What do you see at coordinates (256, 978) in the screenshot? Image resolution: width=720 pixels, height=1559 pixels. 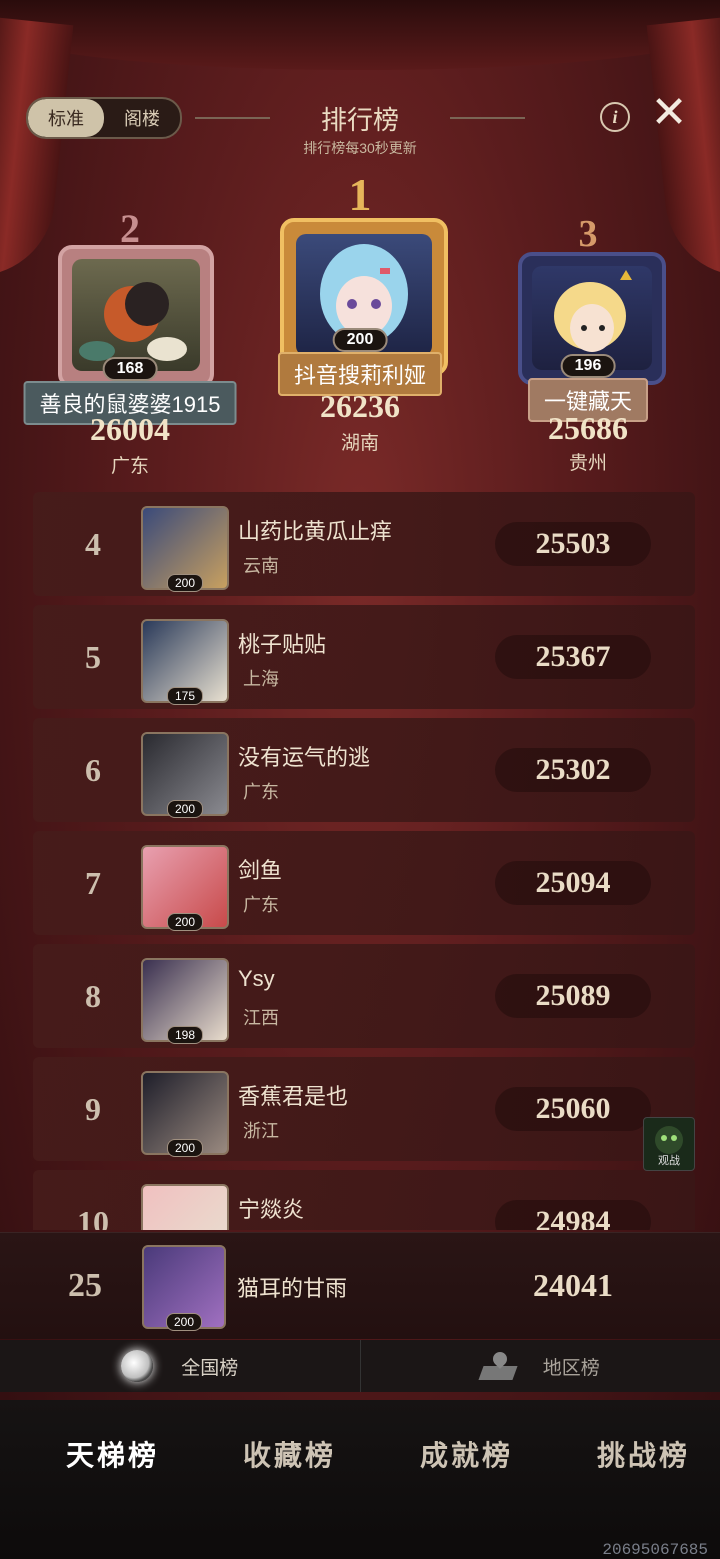 I see `player-name: Ysy` at bounding box center [256, 978].